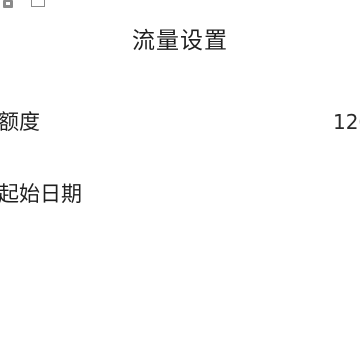  Describe the element at coordinates (180, 41) in the screenshot. I see `page-title: 流量设置` at that location.